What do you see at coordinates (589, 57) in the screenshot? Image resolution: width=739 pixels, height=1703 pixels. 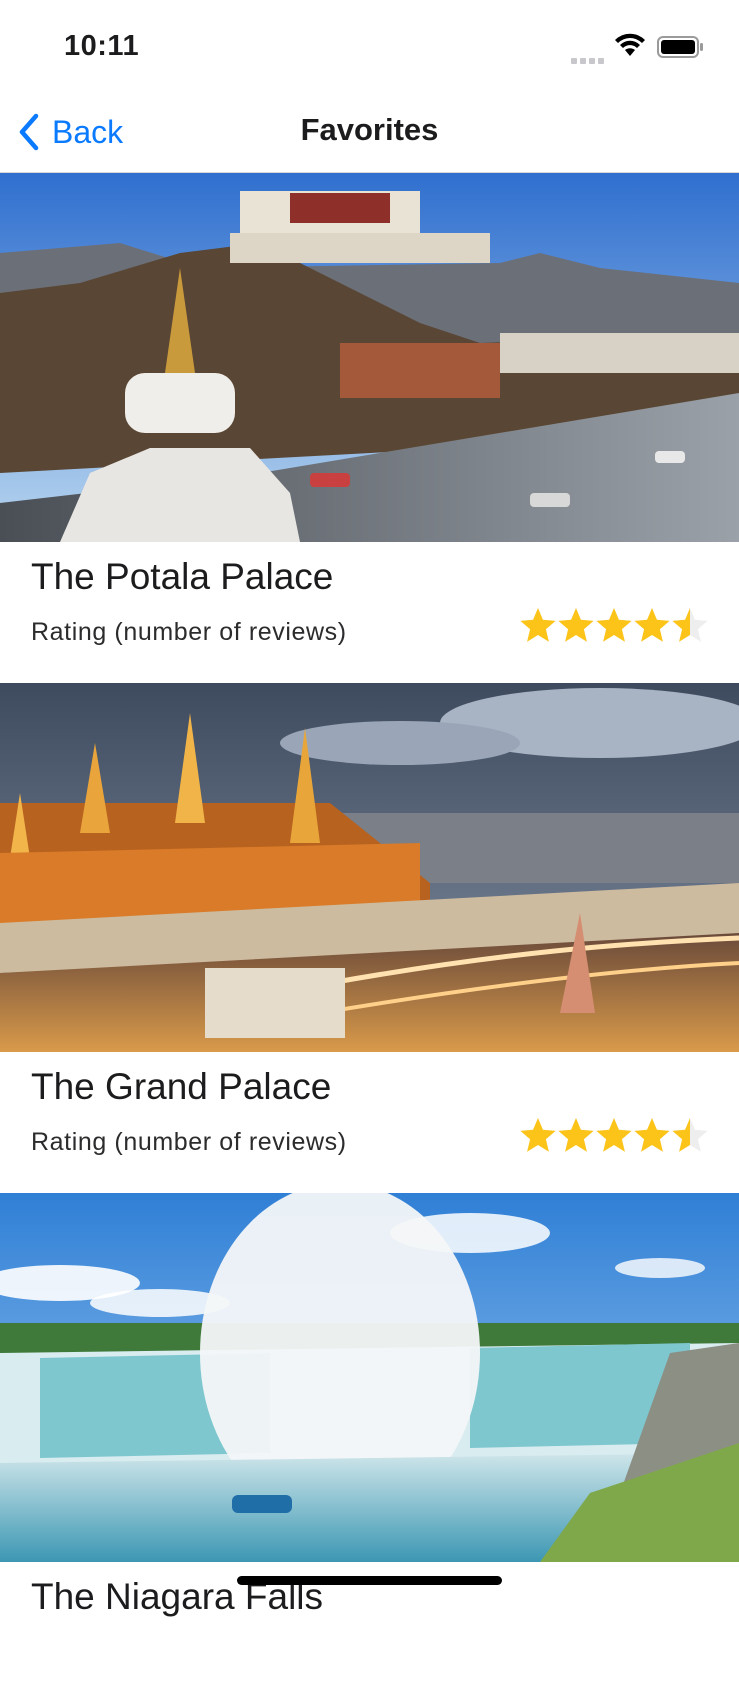 I see `cellular-signal-icon` at bounding box center [589, 57].